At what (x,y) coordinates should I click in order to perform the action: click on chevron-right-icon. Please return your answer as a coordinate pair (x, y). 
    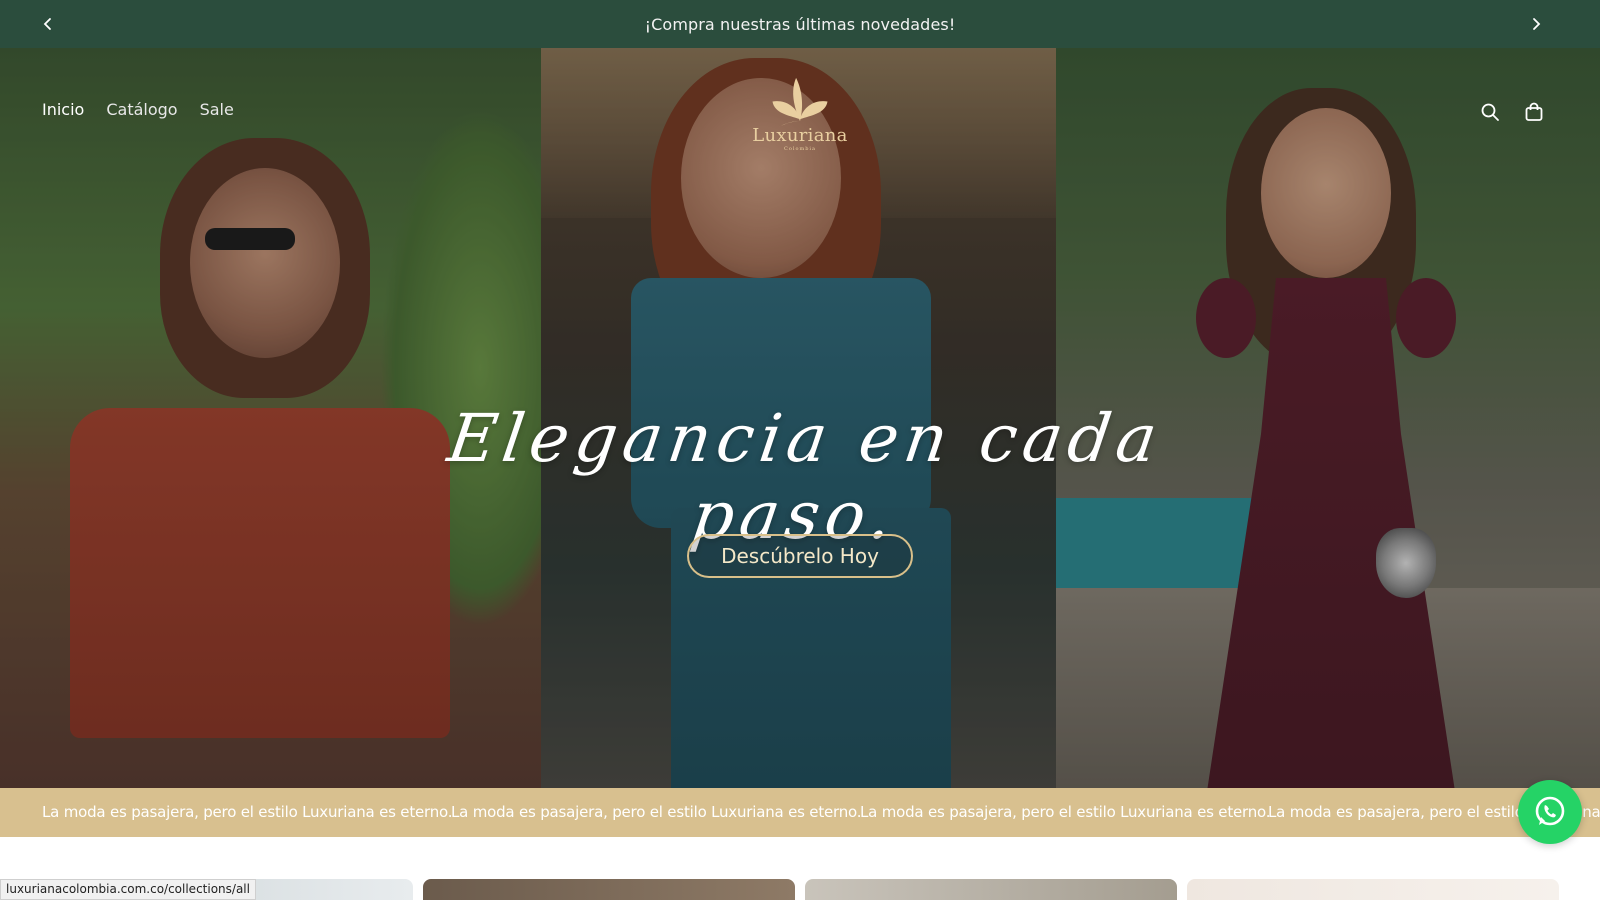
    Looking at the image, I should click on (1537, 24).